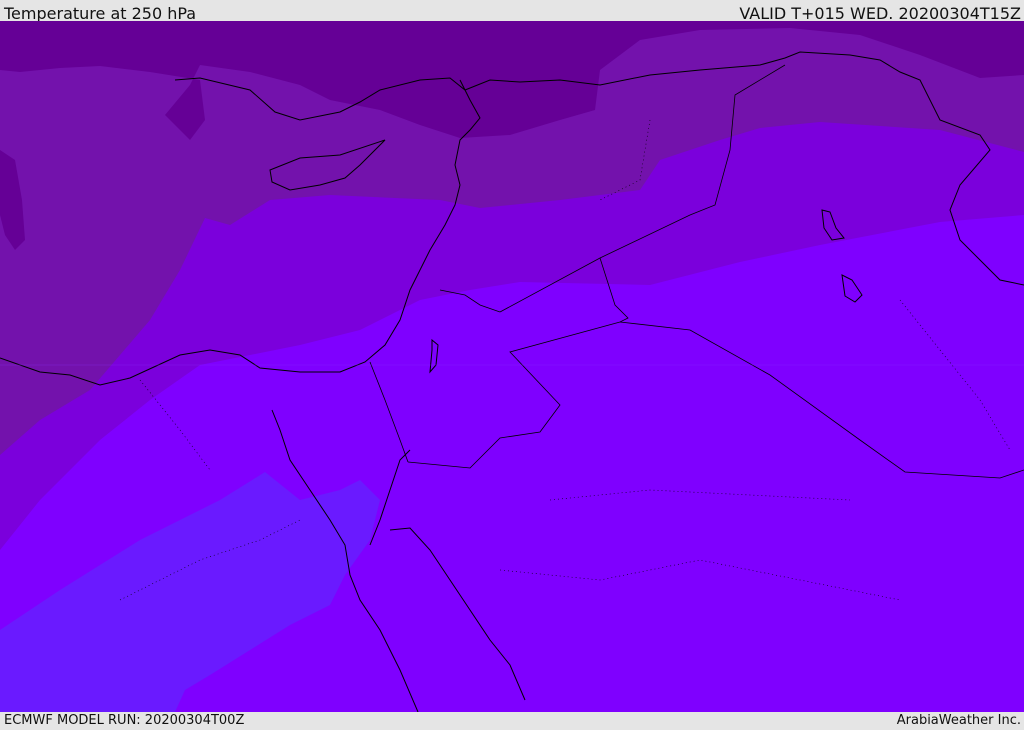  What do you see at coordinates (124, 720) in the screenshot?
I see `model-run: ECMWF MODEL RUN: 20200304T00Z` at bounding box center [124, 720].